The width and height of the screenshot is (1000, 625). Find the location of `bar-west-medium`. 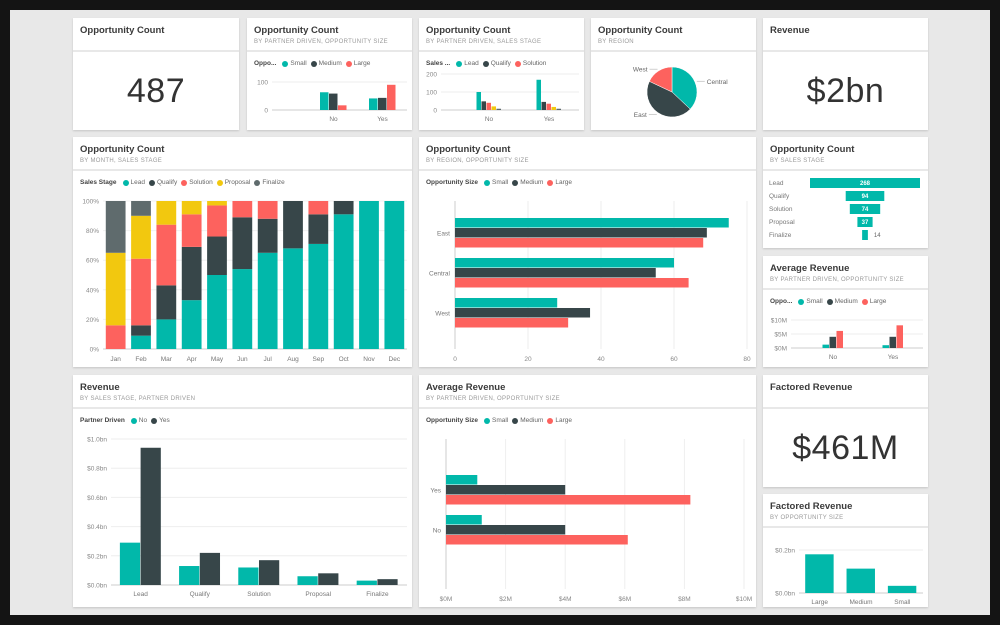

bar-west-medium is located at coordinates (523, 313).